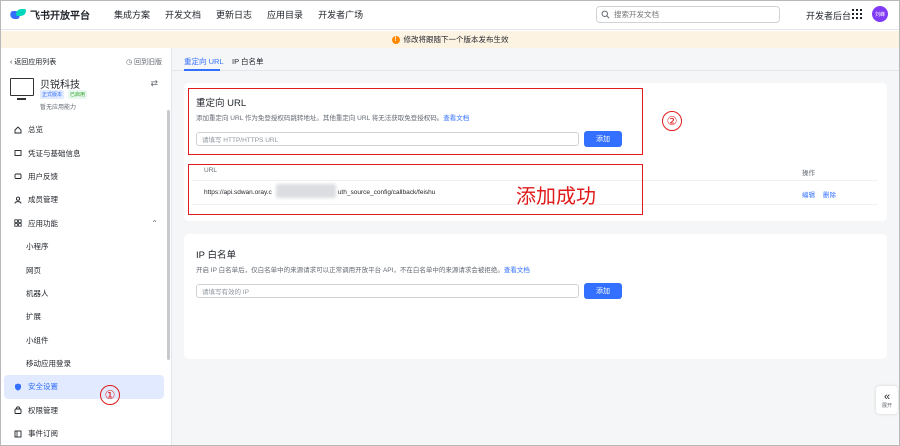  Describe the element at coordinates (17, 14) in the screenshot. I see `feishu-logo-icon` at that location.